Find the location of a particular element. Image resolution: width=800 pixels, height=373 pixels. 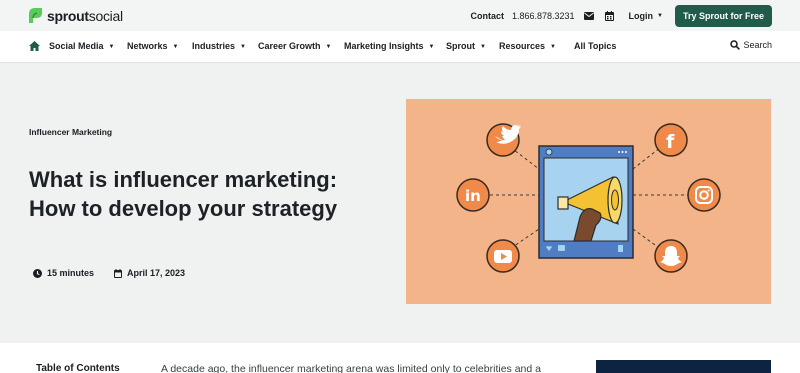

nav-career-growth: Career Growth ▼ is located at coordinates (294, 46).